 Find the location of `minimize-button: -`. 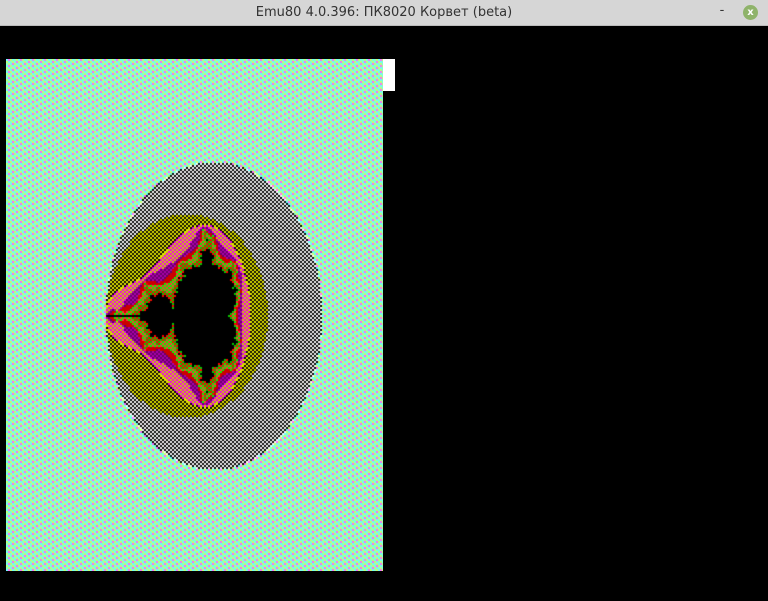

minimize-button: - is located at coordinates (722, 11).